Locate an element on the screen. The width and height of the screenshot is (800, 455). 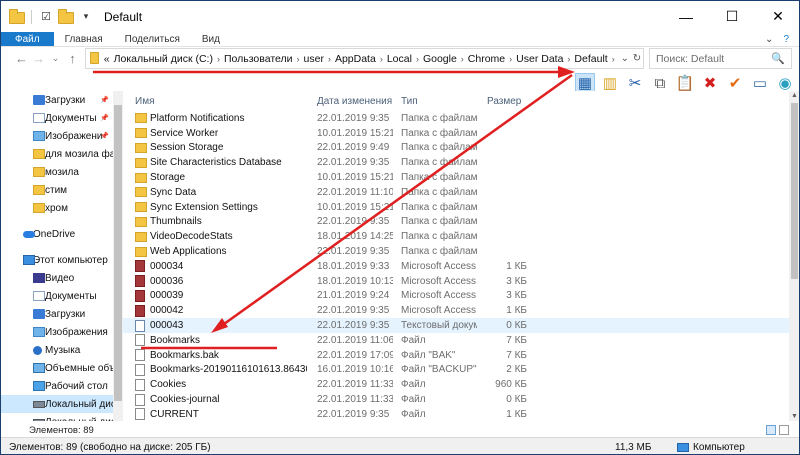
column-size: Размер is located at coordinates (504, 101).